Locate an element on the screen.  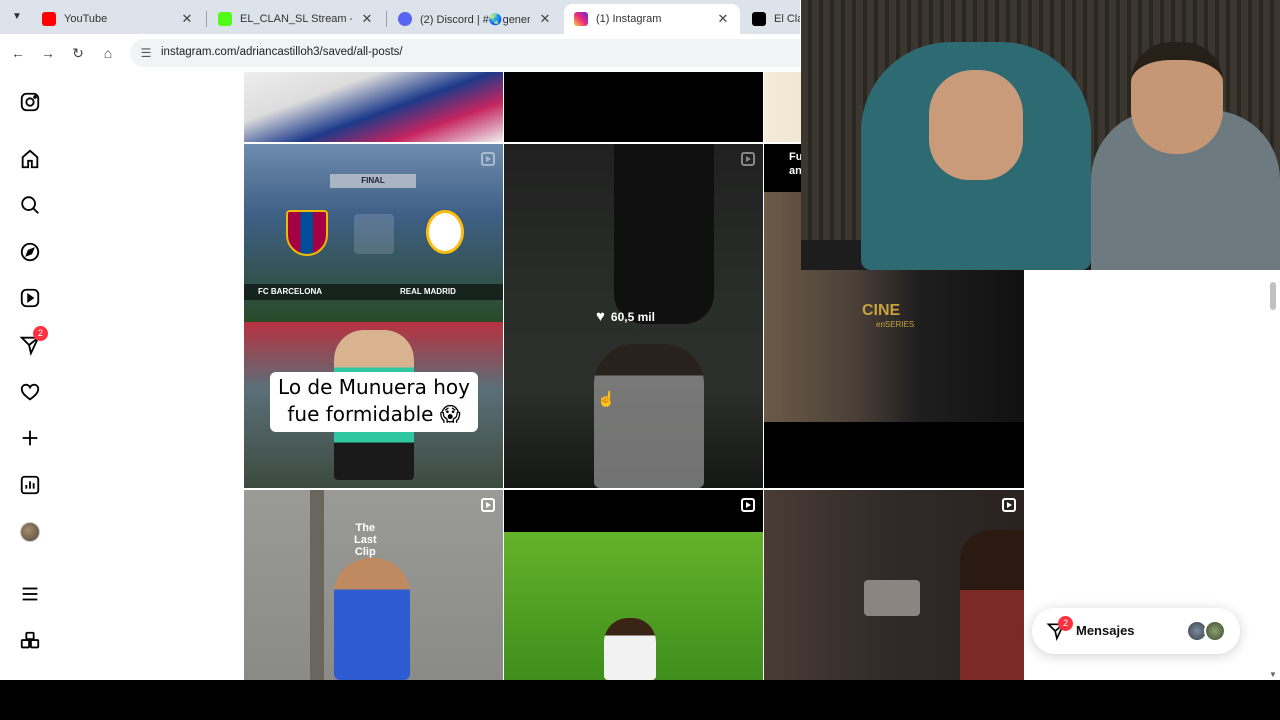
clip-title-line1: The is located at coordinates (365, 528).